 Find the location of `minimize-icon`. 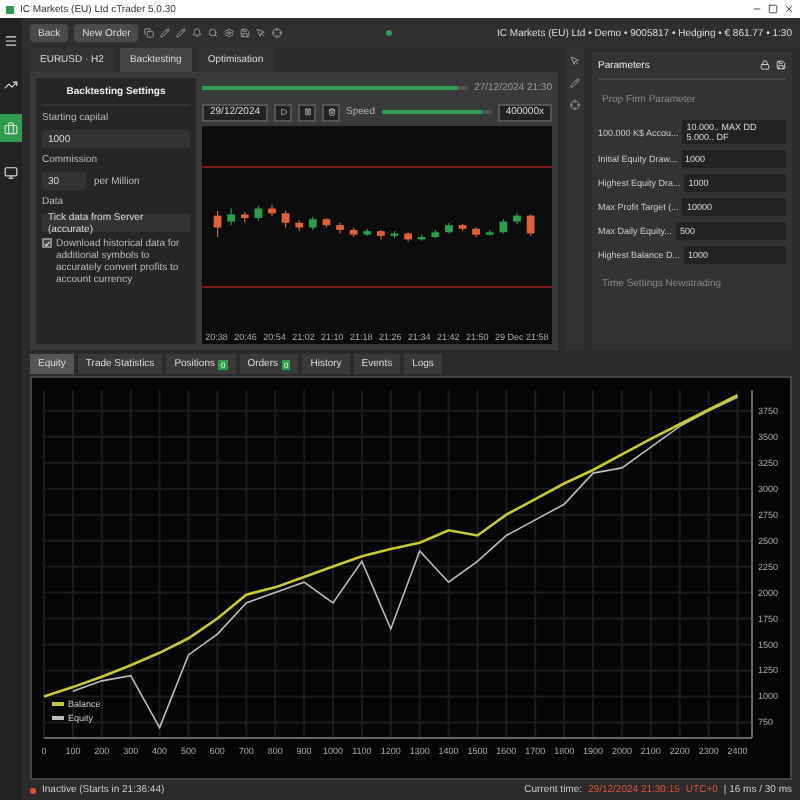

minimize-icon is located at coordinates (757, 9).